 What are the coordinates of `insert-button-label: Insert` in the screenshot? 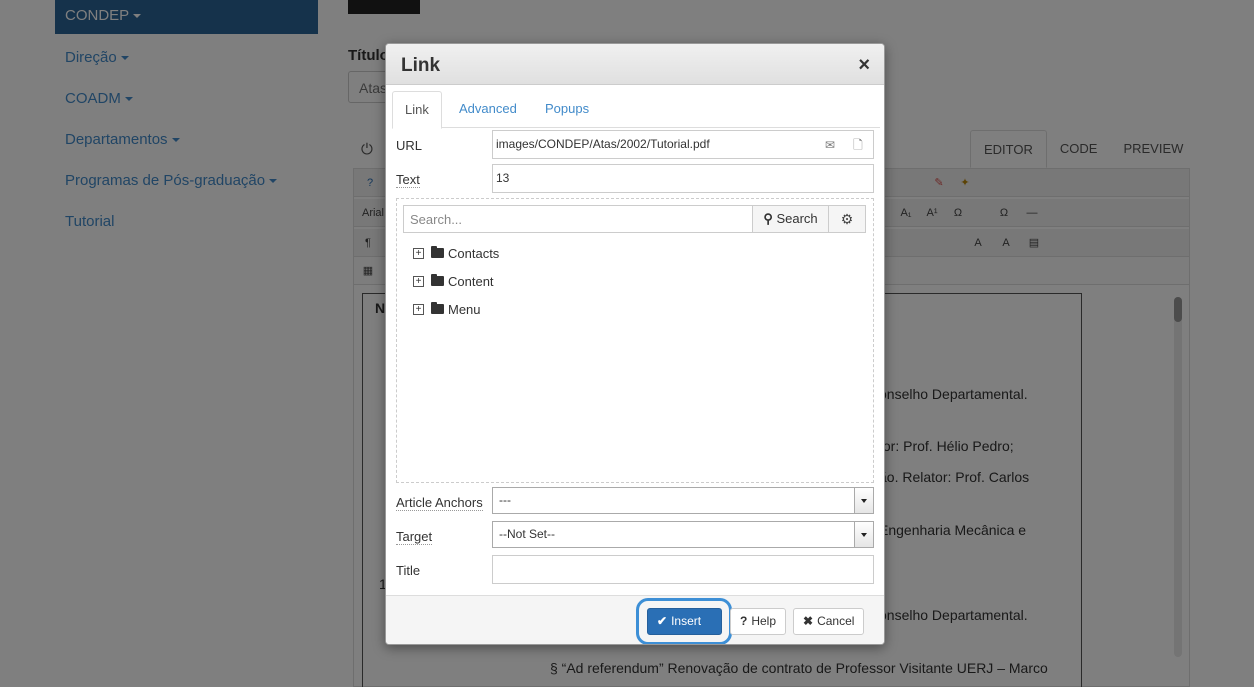 It's located at (686, 621).